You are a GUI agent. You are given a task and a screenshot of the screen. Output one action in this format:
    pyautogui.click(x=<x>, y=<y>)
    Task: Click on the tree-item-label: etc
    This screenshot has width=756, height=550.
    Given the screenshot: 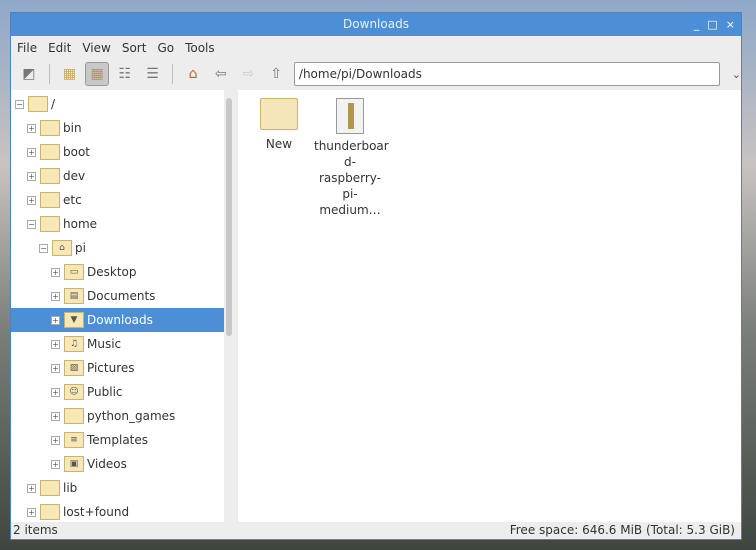 What is the action you would take?
    pyautogui.click(x=72, y=200)
    